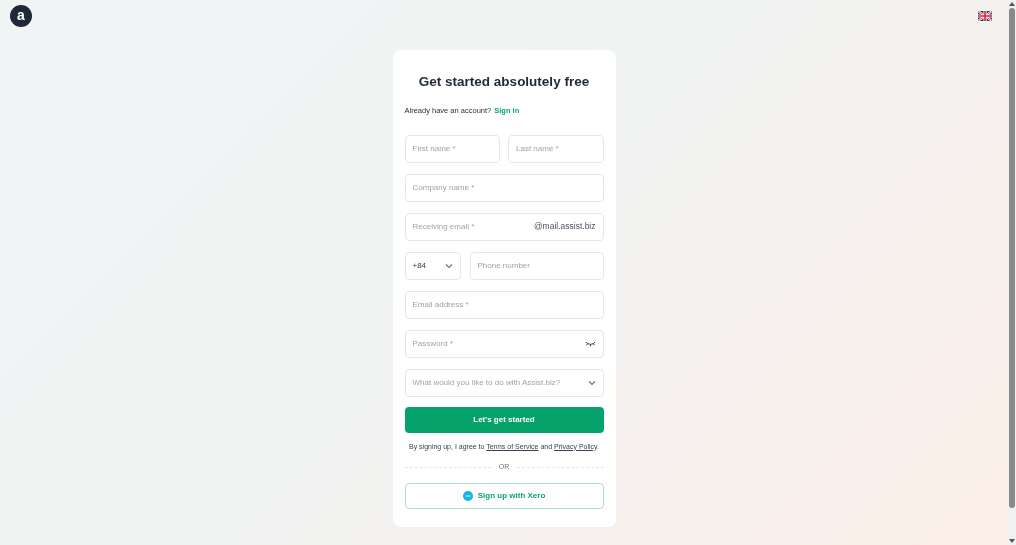 This screenshot has height=545, width=1016. Describe the element at coordinates (452, 148) in the screenshot. I see `text-field: First name *` at that location.